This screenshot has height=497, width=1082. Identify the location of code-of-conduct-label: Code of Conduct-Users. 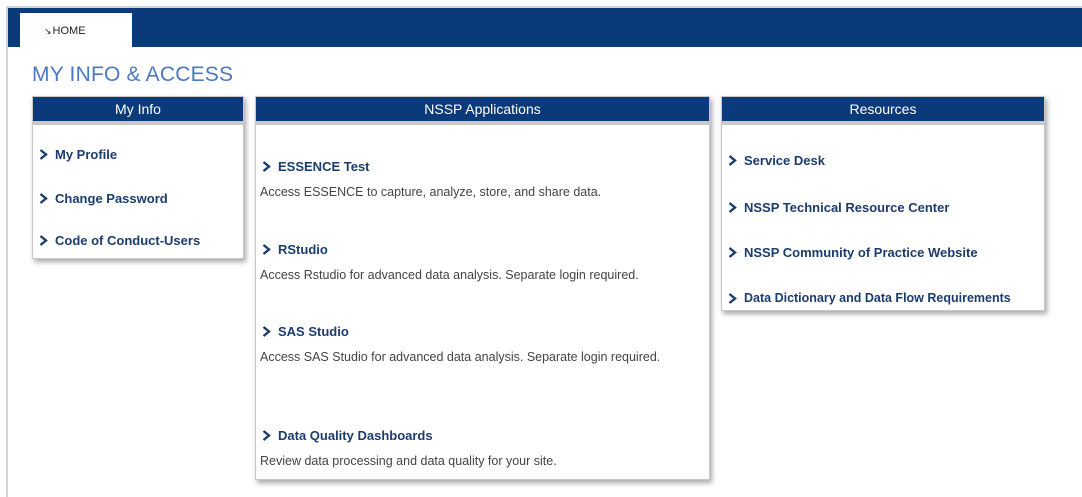
(128, 240).